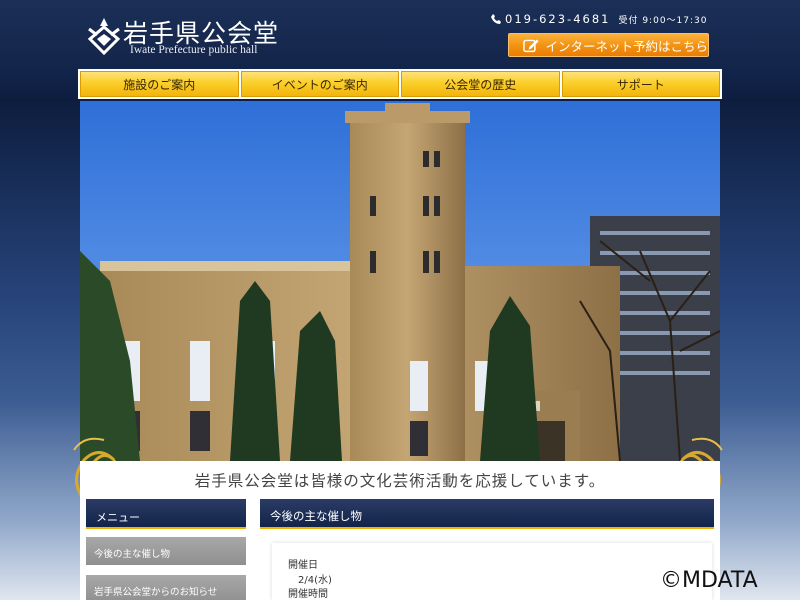  I want to click on contact-info: 019-623-4681 受付 9:00〜17:30, so click(598, 19).